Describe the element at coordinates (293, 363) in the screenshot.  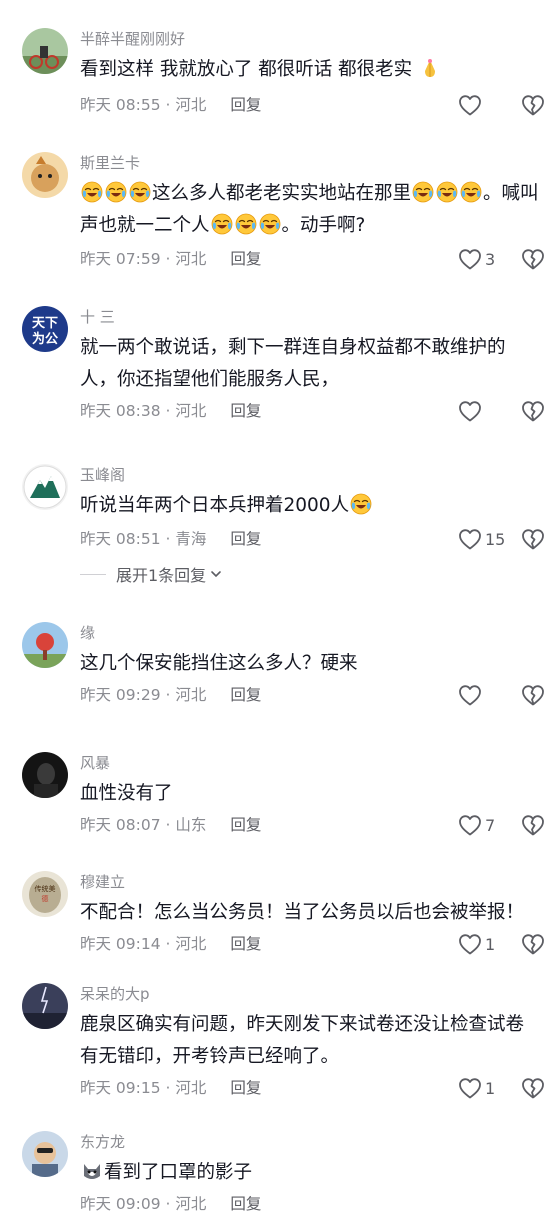
I see `comment-text: 就一两个敢说话，剩下一群连自身权益都不敢维护的人，你还指望他们能服务人民，` at that location.